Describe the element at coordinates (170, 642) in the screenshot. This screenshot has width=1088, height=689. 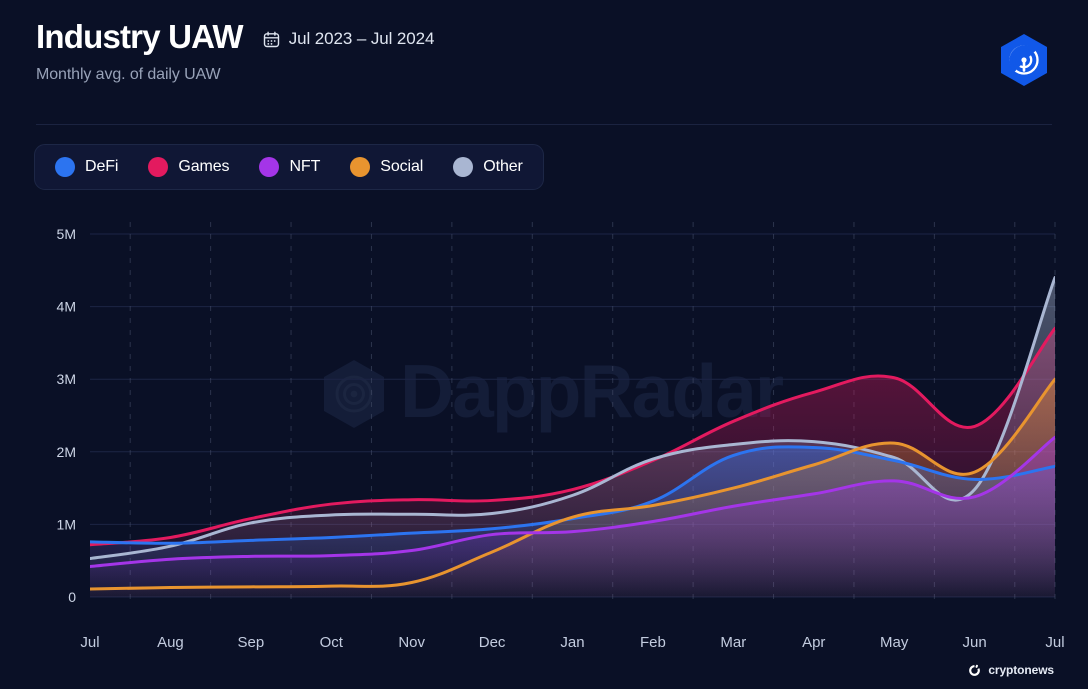
I see `x-tick-label: Aug` at that location.